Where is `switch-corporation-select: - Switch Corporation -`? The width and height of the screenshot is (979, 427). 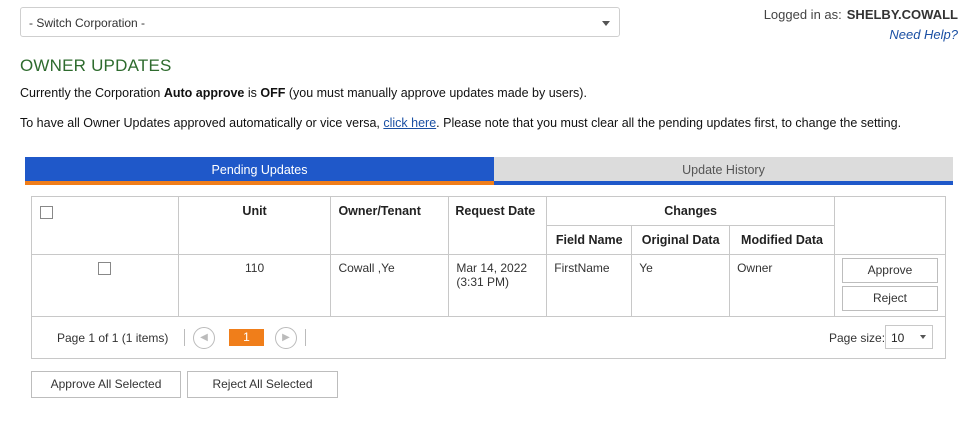 switch-corporation-select: - Switch Corporation - is located at coordinates (320, 22).